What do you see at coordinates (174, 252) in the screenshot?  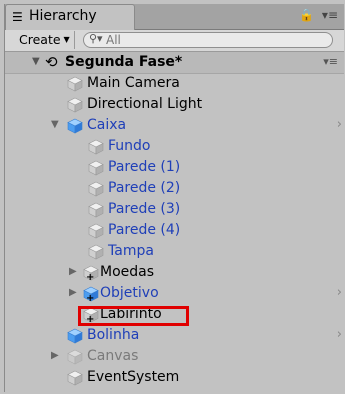 I see `hierarchy-item-tampa: Tampa` at bounding box center [174, 252].